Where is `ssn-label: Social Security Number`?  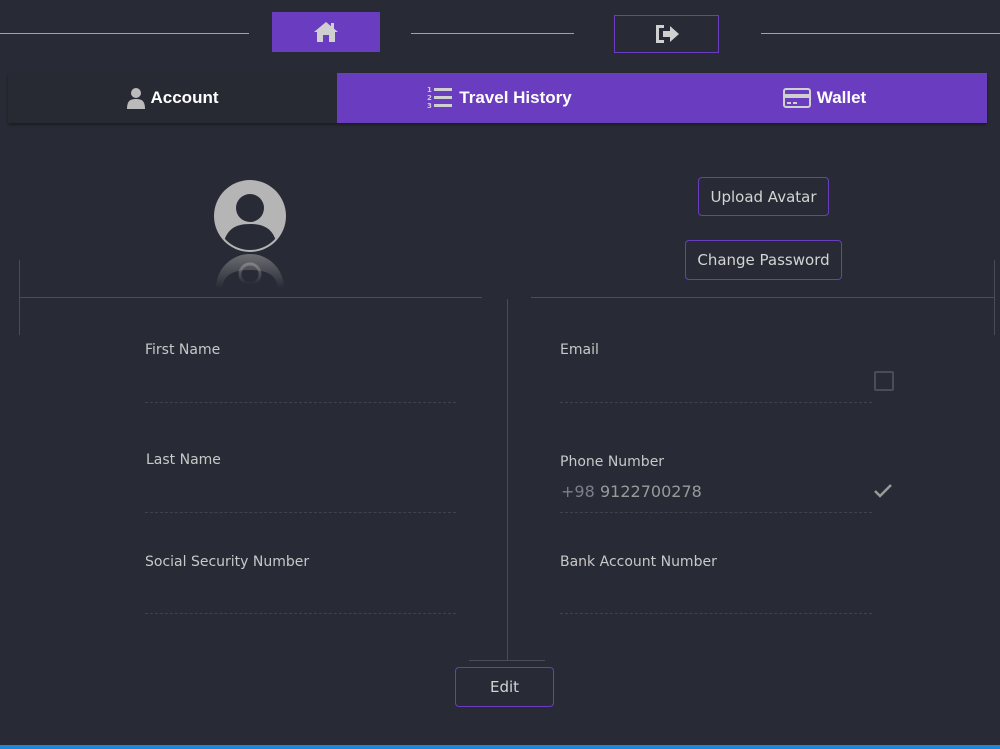
ssn-label: Social Security Number is located at coordinates (227, 562).